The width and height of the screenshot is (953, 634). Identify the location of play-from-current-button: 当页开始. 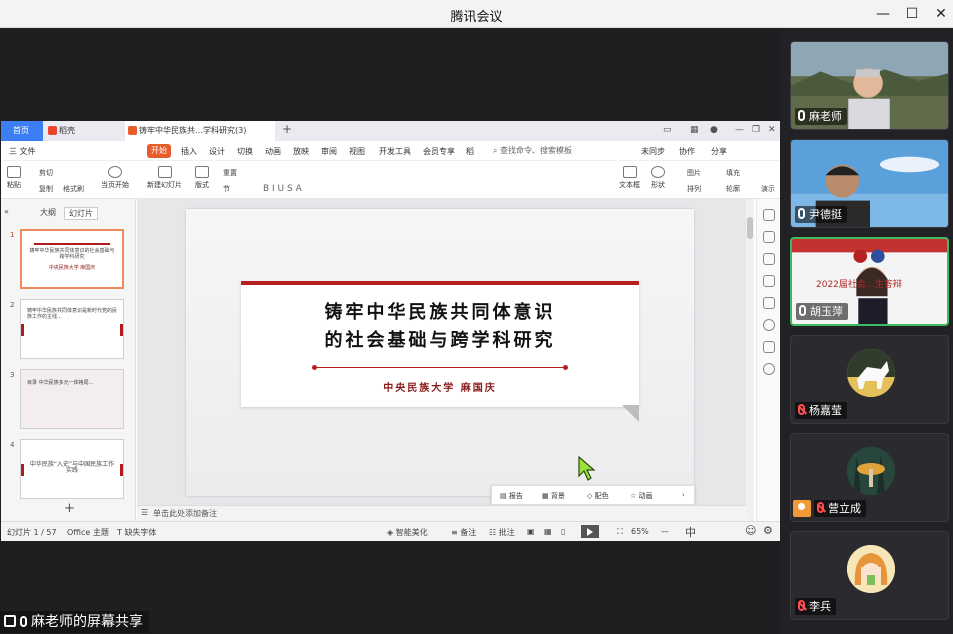
(115, 178).